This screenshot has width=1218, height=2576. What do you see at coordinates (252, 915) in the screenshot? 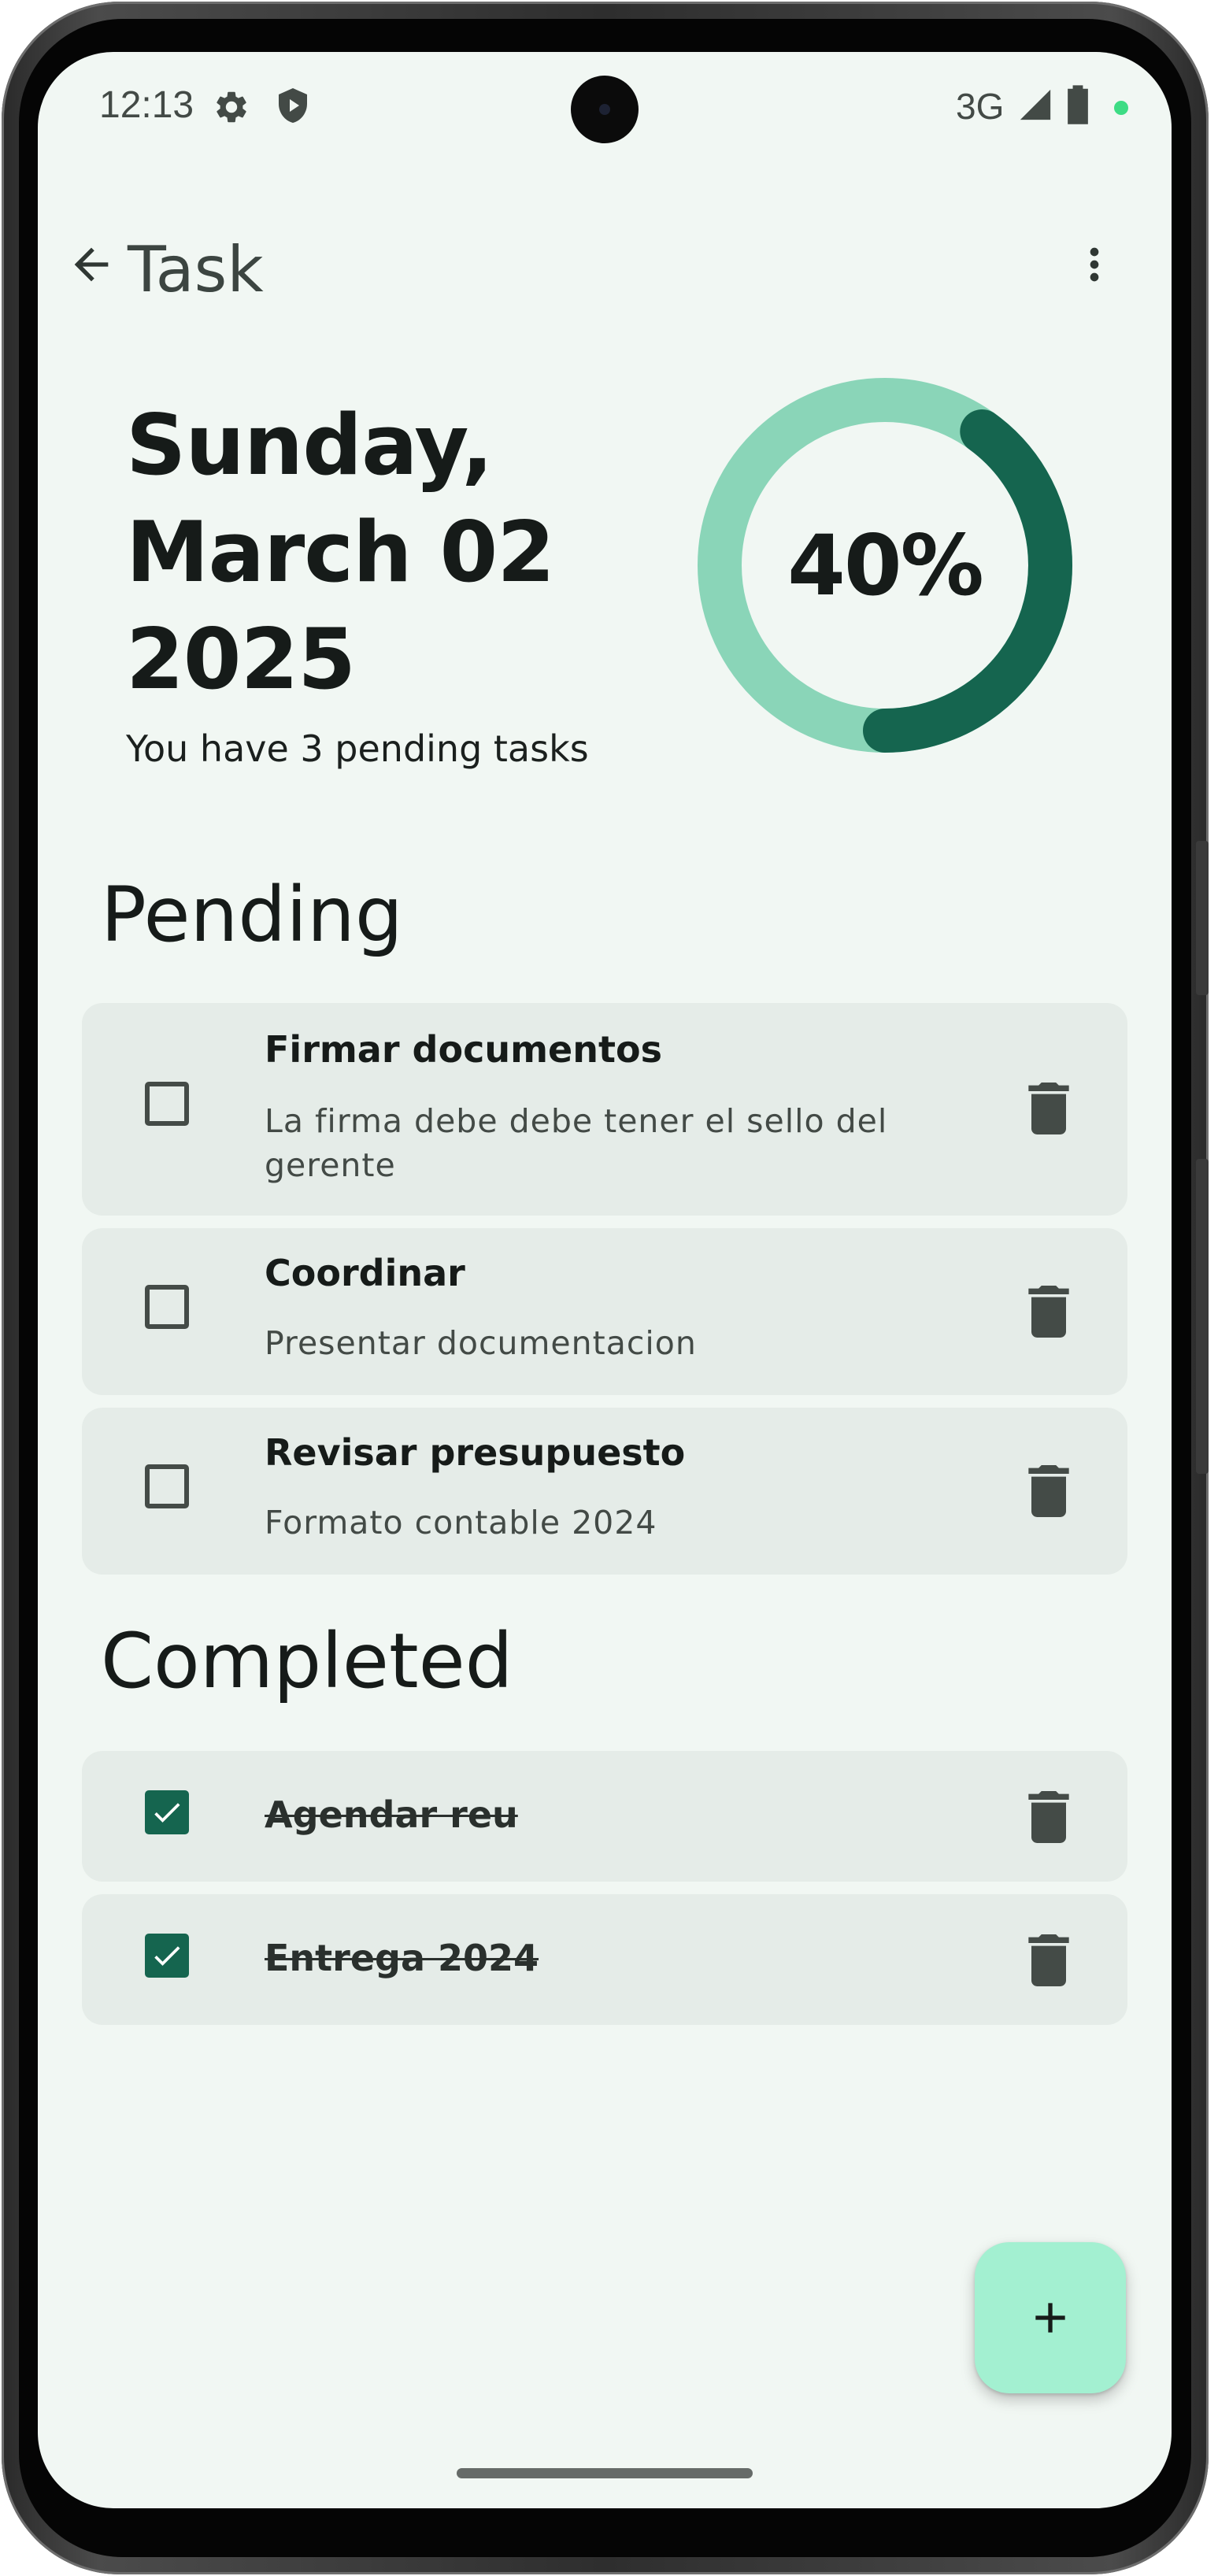
I see `pending-section-title: Pending` at bounding box center [252, 915].